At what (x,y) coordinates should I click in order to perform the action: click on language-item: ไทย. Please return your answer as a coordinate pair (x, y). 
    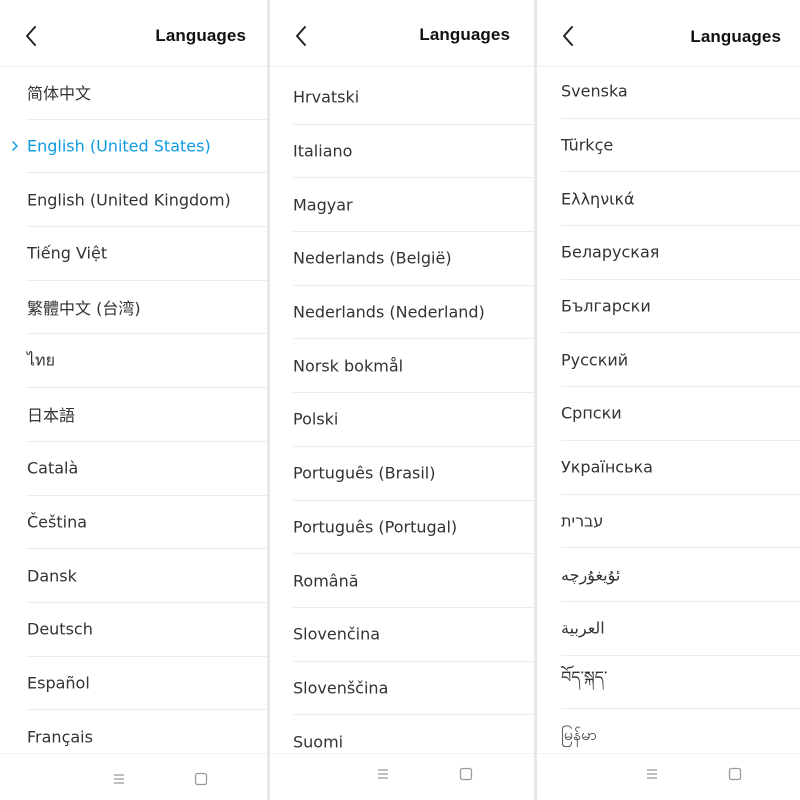
    Looking at the image, I should click on (147, 361).